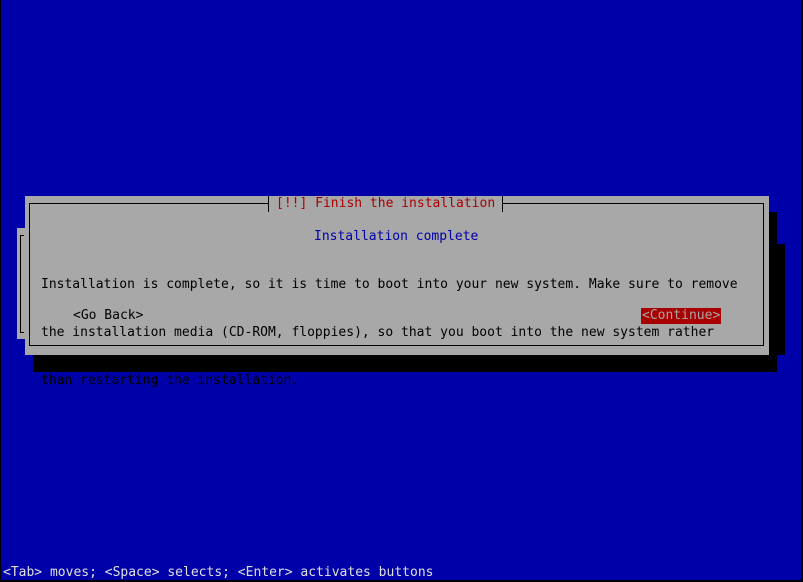 The width and height of the screenshot is (803, 582). I want to click on dialog-title: [!!] Finish the installation, so click(386, 204).